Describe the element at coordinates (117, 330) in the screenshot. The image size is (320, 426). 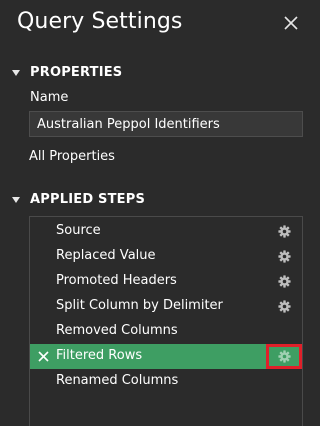
I see `step-label: Removed Columns` at that location.